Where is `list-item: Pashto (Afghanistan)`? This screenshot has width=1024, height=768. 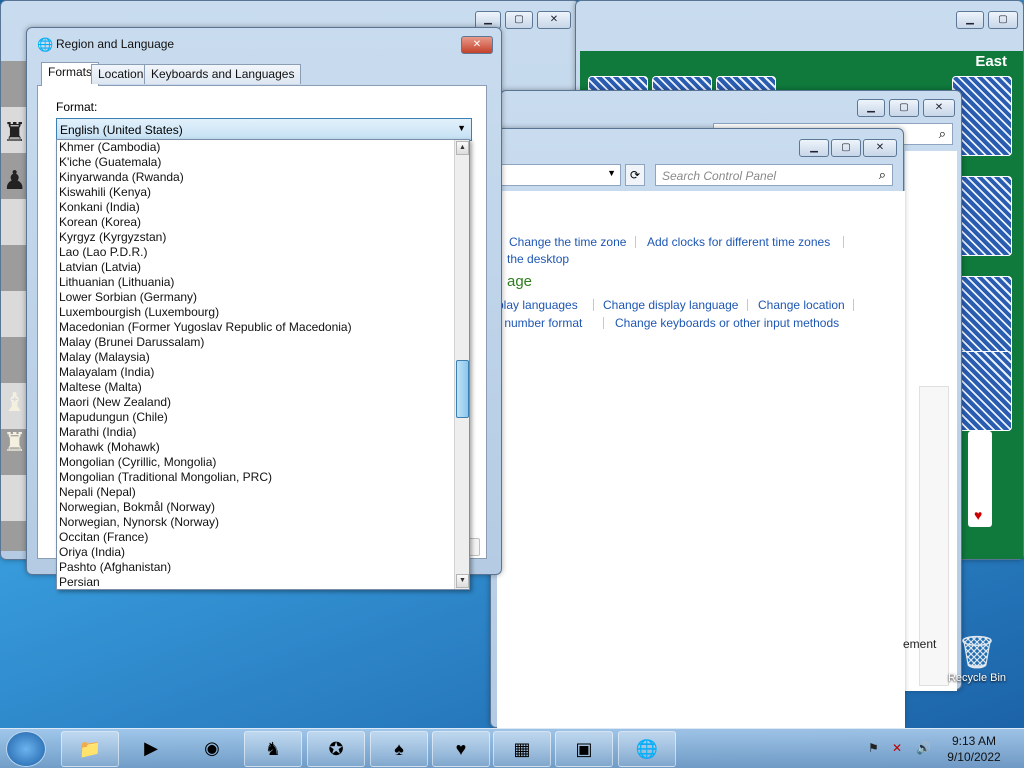
list-item: Pashto (Afghanistan) is located at coordinates (263, 567).